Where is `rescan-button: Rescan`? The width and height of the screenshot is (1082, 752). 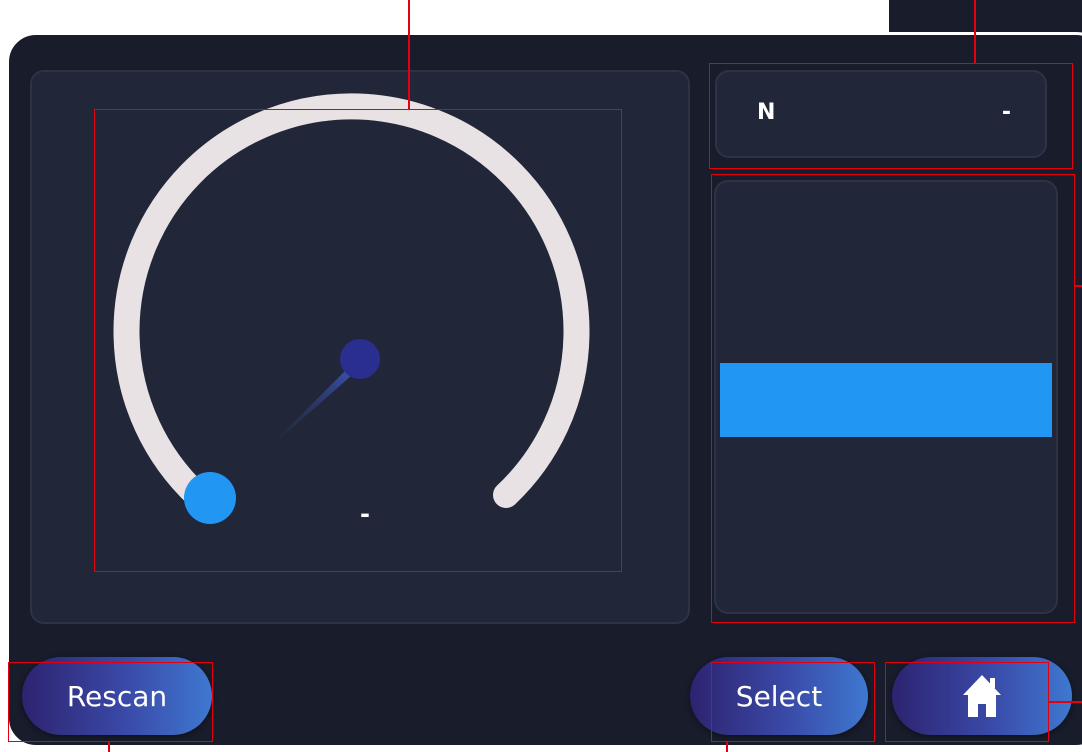 rescan-button: Rescan is located at coordinates (117, 696).